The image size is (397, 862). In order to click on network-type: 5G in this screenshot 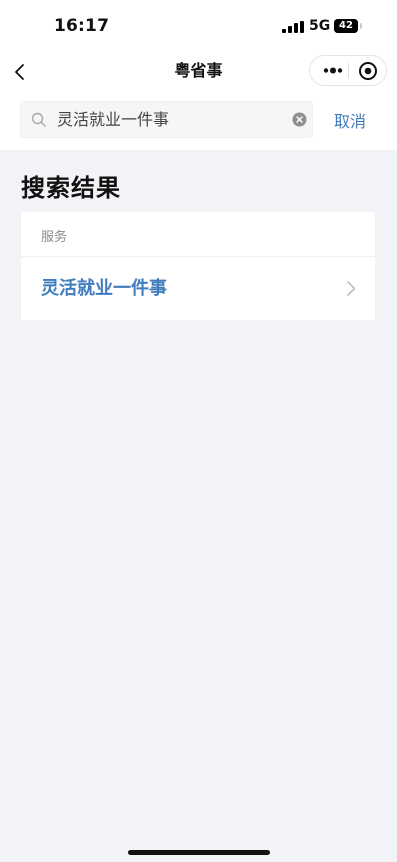, I will do `click(320, 26)`.